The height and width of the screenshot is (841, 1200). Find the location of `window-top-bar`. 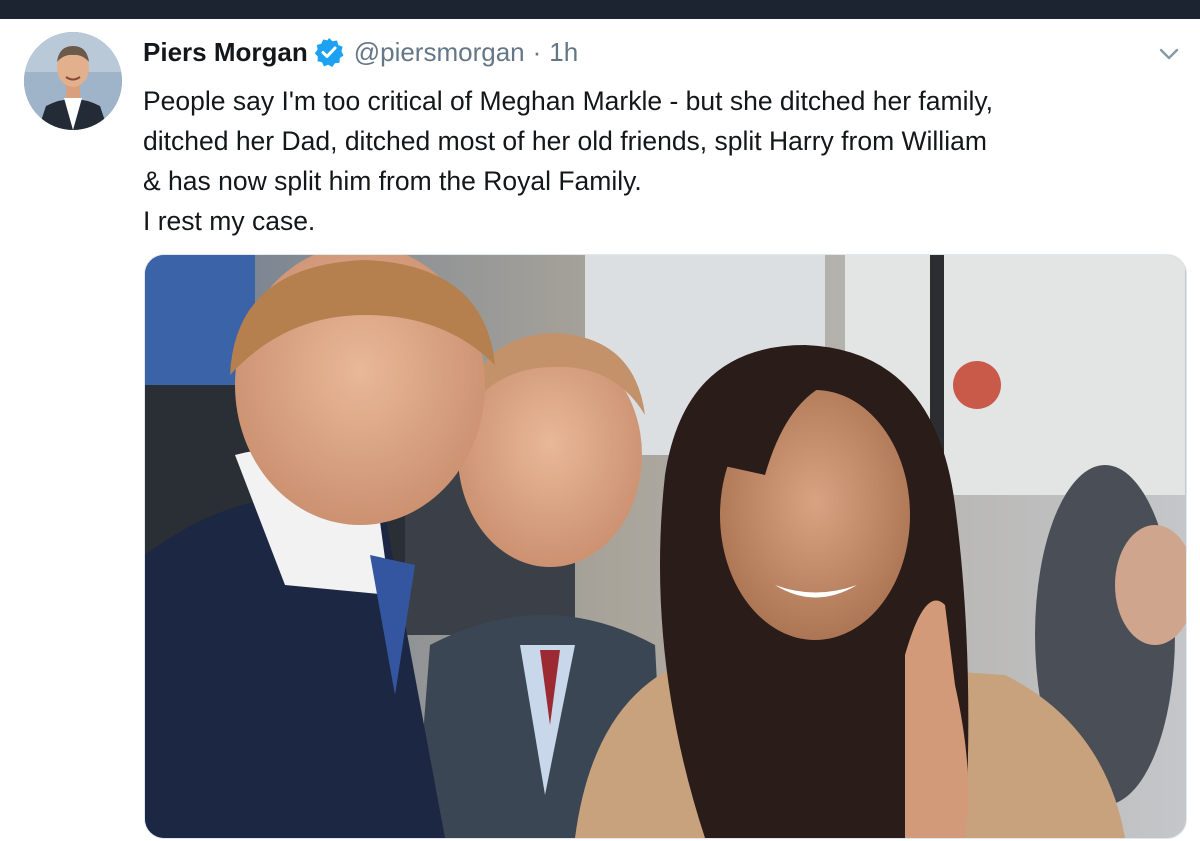

window-top-bar is located at coordinates (600, 9).